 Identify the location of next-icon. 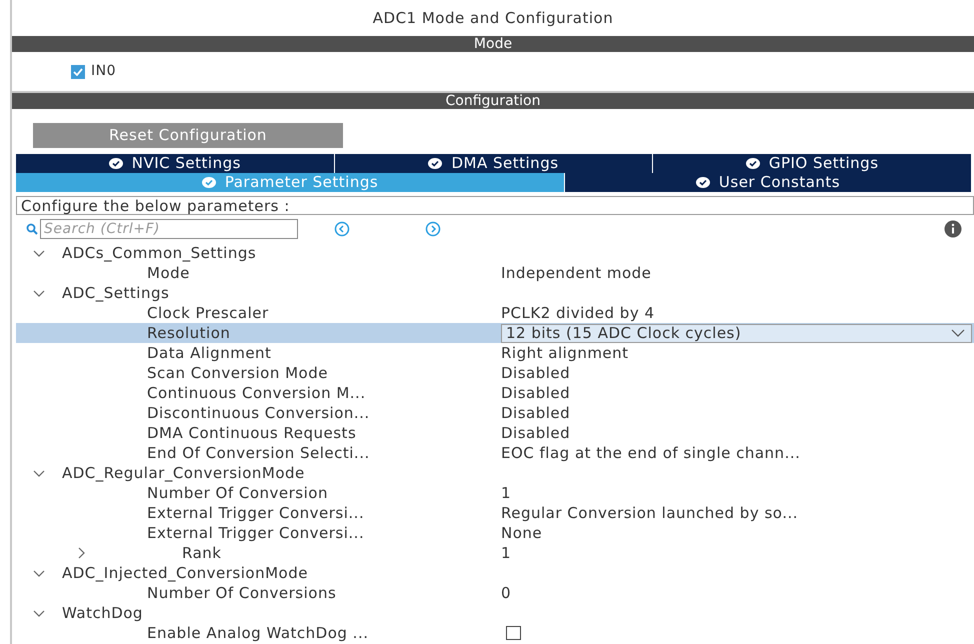
(433, 229).